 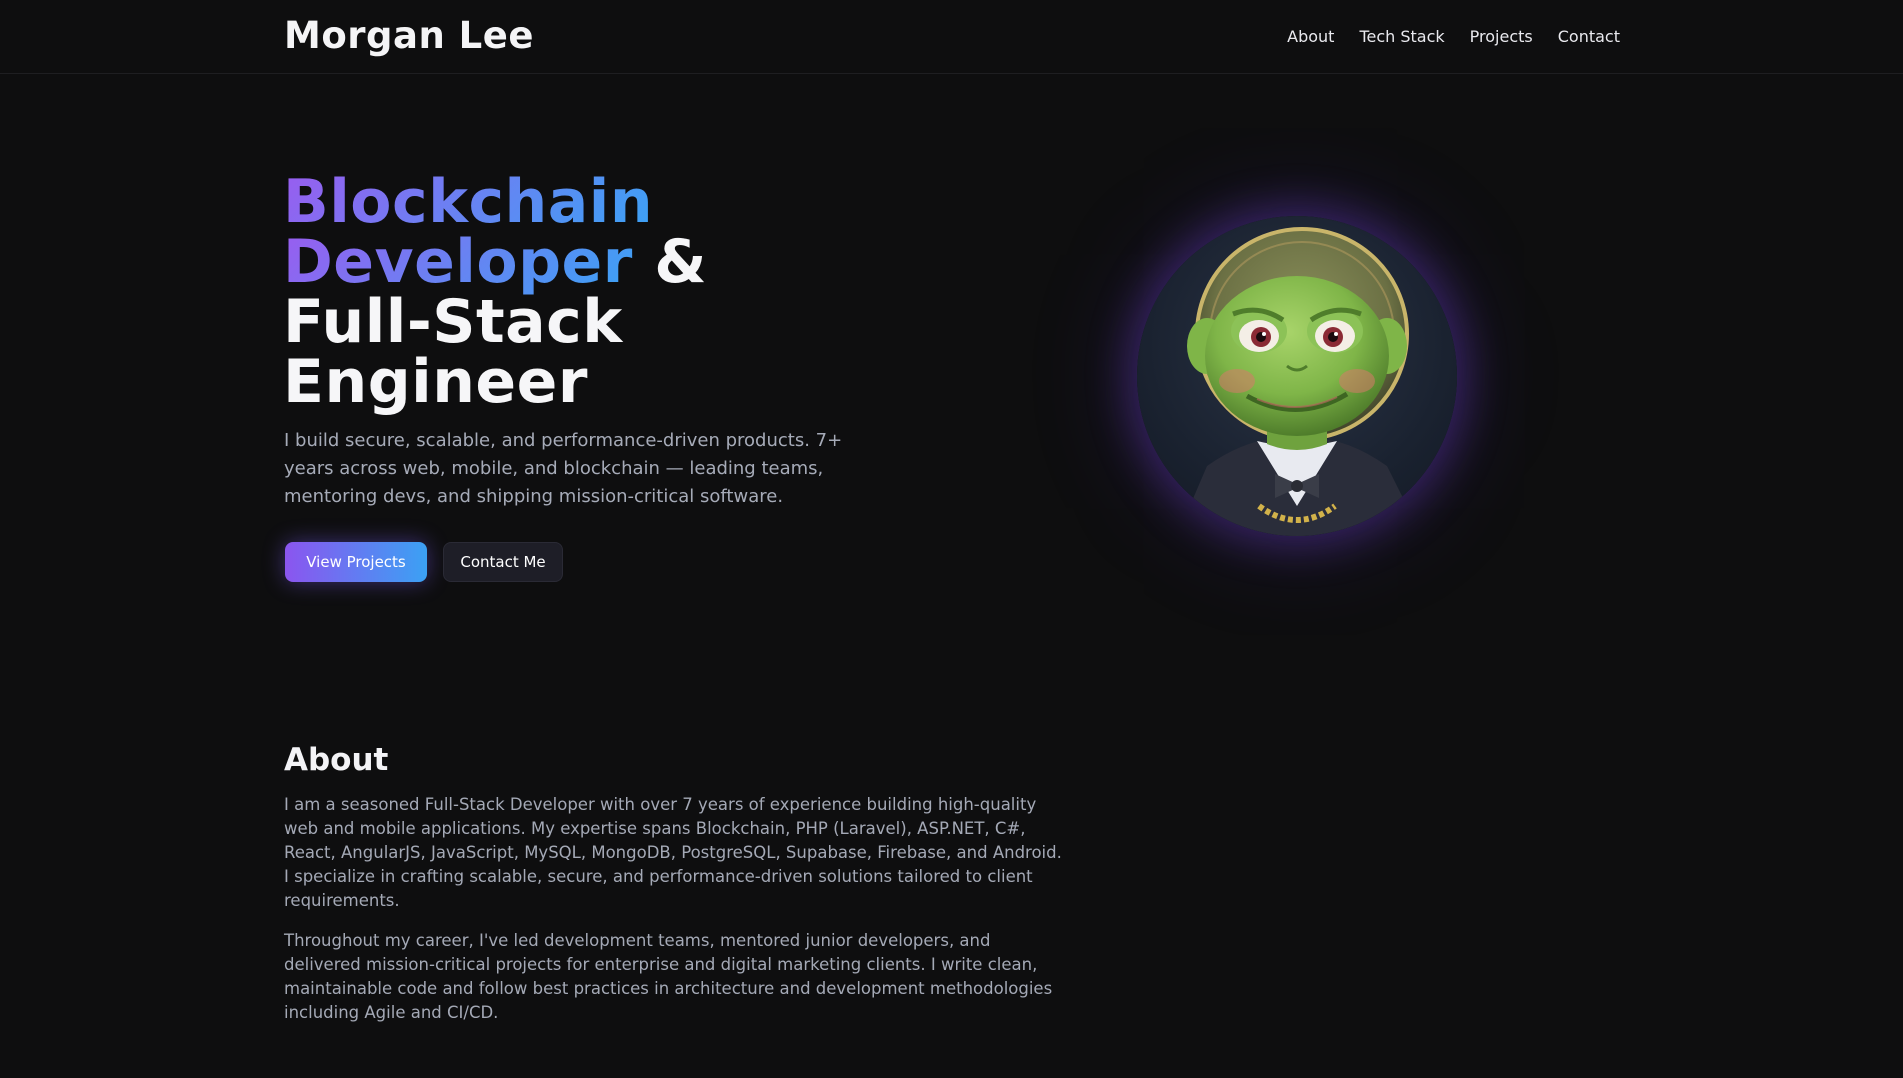 I want to click on contact-me-button: Contact Me, so click(x=503, y=562).